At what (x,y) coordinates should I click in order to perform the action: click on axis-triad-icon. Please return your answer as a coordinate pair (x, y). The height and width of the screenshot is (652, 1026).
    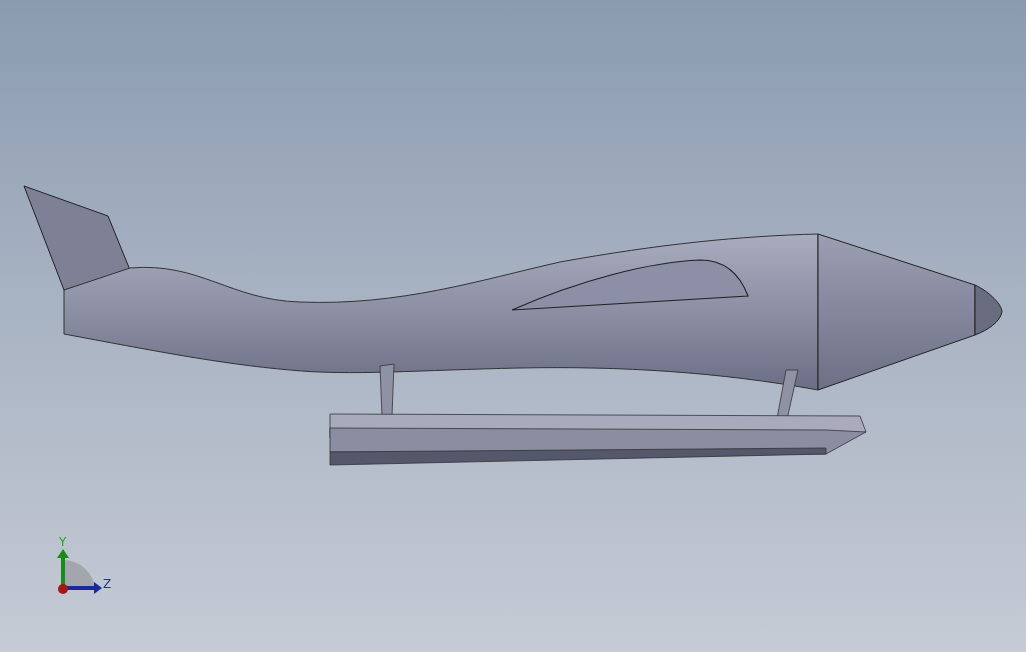
    Looking at the image, I should click on (79, 571).